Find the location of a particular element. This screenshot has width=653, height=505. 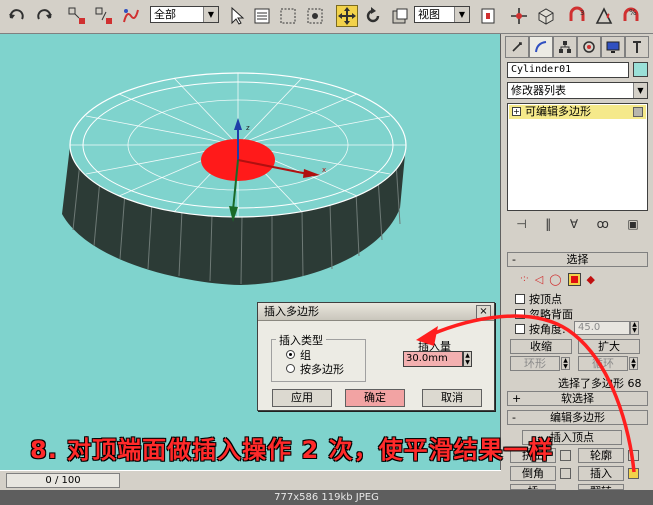

svg-text: 3 is located at coordinates (582, 13).